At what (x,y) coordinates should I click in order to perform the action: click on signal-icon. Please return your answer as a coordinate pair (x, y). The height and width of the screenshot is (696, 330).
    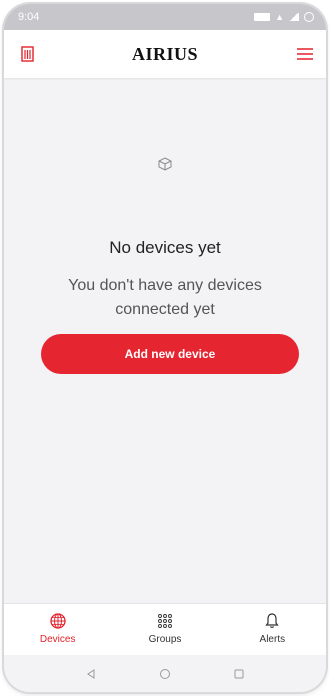
    Looking at the image, I should click on (294, 17).